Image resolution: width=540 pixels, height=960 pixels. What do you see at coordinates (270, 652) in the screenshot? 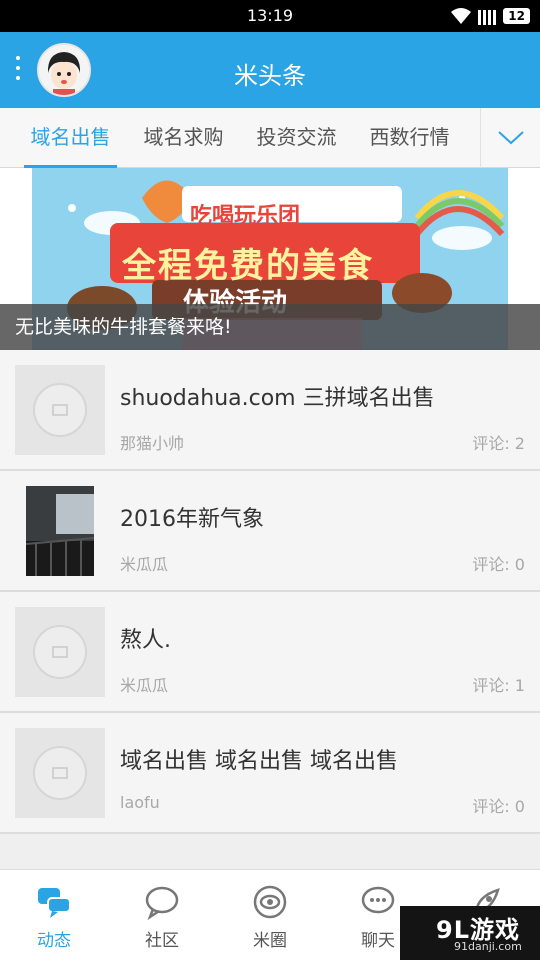
I see `list-item: 熬人. 米瓜瓜 评论: 1` at bounding box center [270, 652].